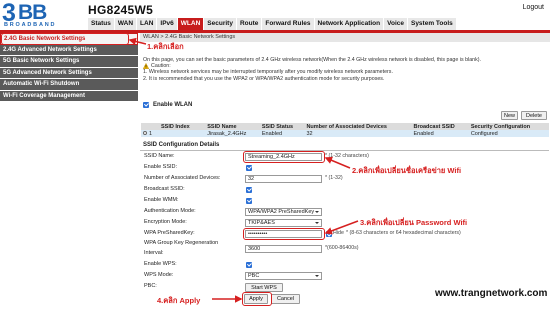  Describe the element at coordinates (345, 37) in the screenshot. I see `breadcrumb: WLAN > 2.4G Basic Network Settings` at that location.